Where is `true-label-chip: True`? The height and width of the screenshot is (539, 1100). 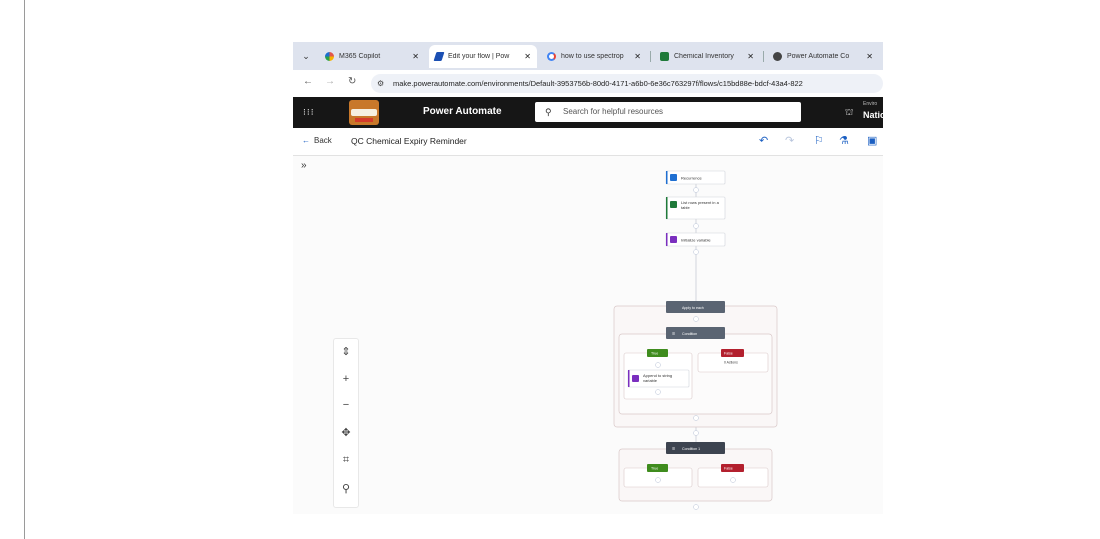 true-label-chip: True is located at coordinates (657, 353).